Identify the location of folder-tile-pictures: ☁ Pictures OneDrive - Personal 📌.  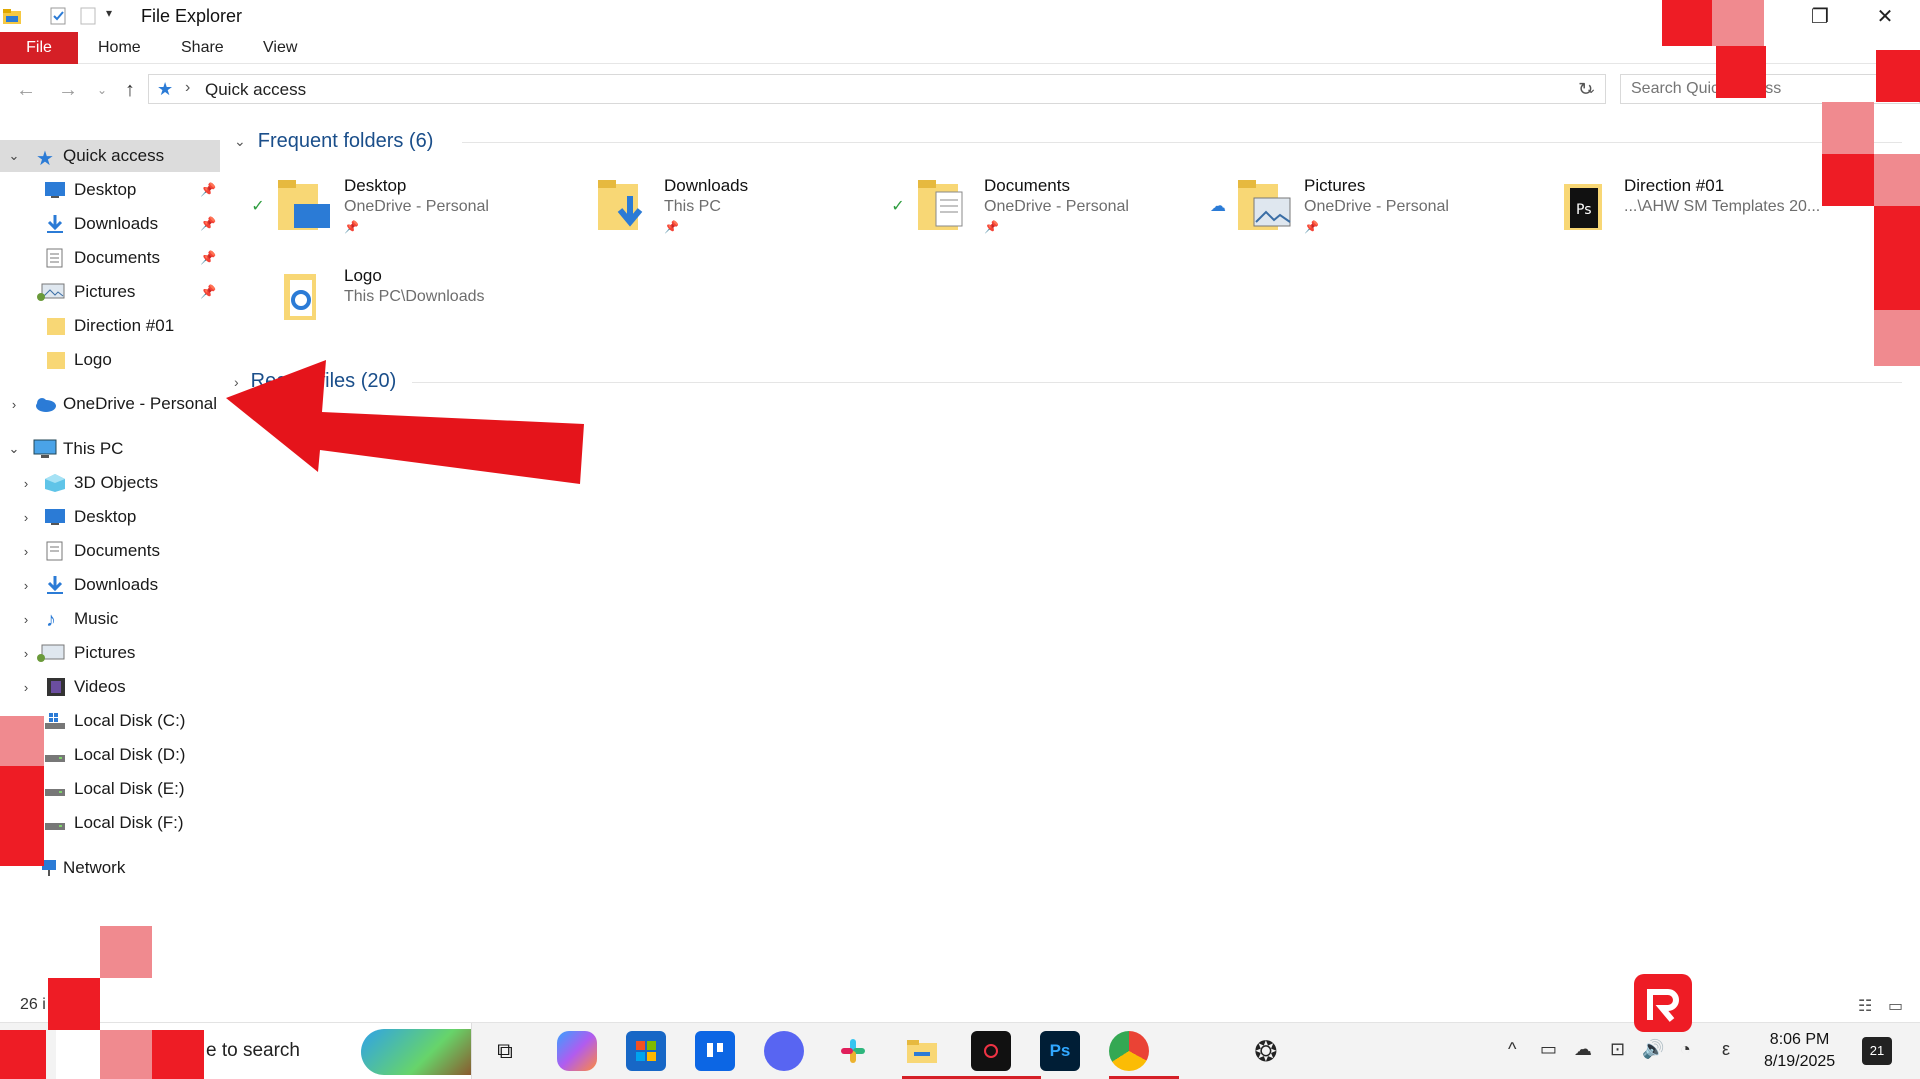
(1368, 209).